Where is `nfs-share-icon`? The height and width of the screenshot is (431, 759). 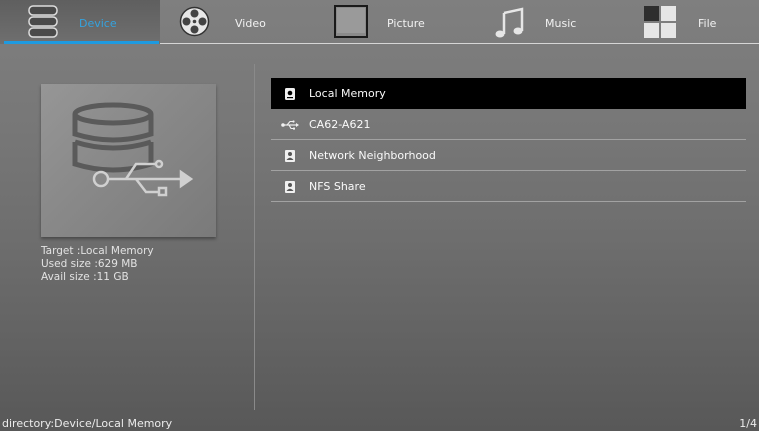 nfs-share-icon is located at coordinates (290, 186).